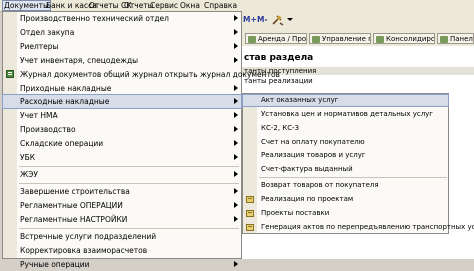  I want to click on menu-service: Сервис, so click(164, 5).